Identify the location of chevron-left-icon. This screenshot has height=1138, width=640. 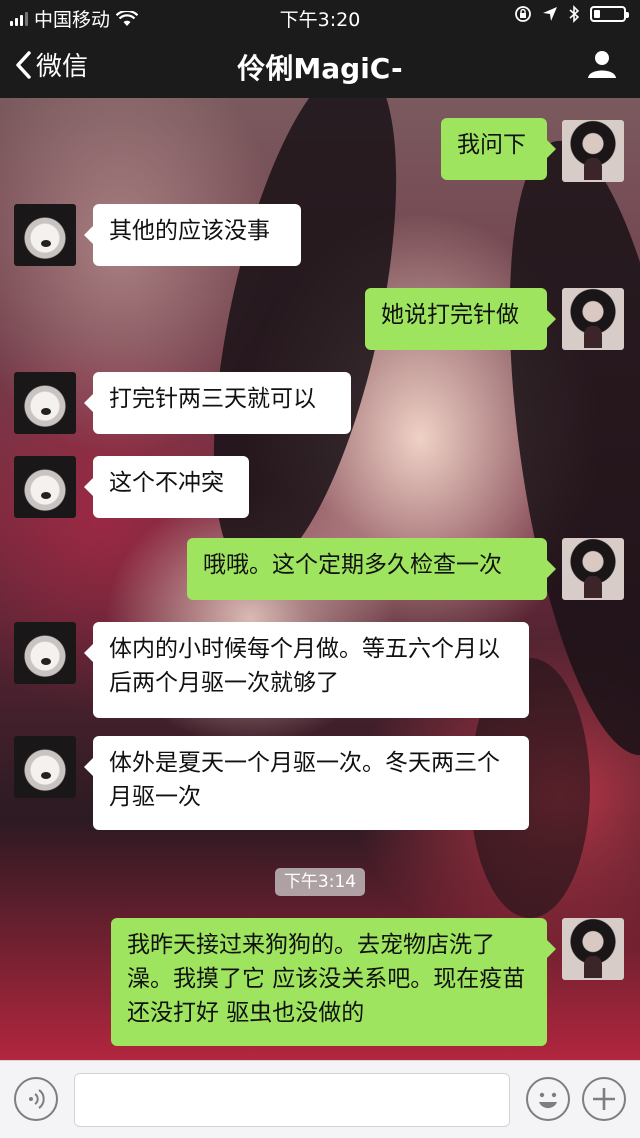
(23, 64).